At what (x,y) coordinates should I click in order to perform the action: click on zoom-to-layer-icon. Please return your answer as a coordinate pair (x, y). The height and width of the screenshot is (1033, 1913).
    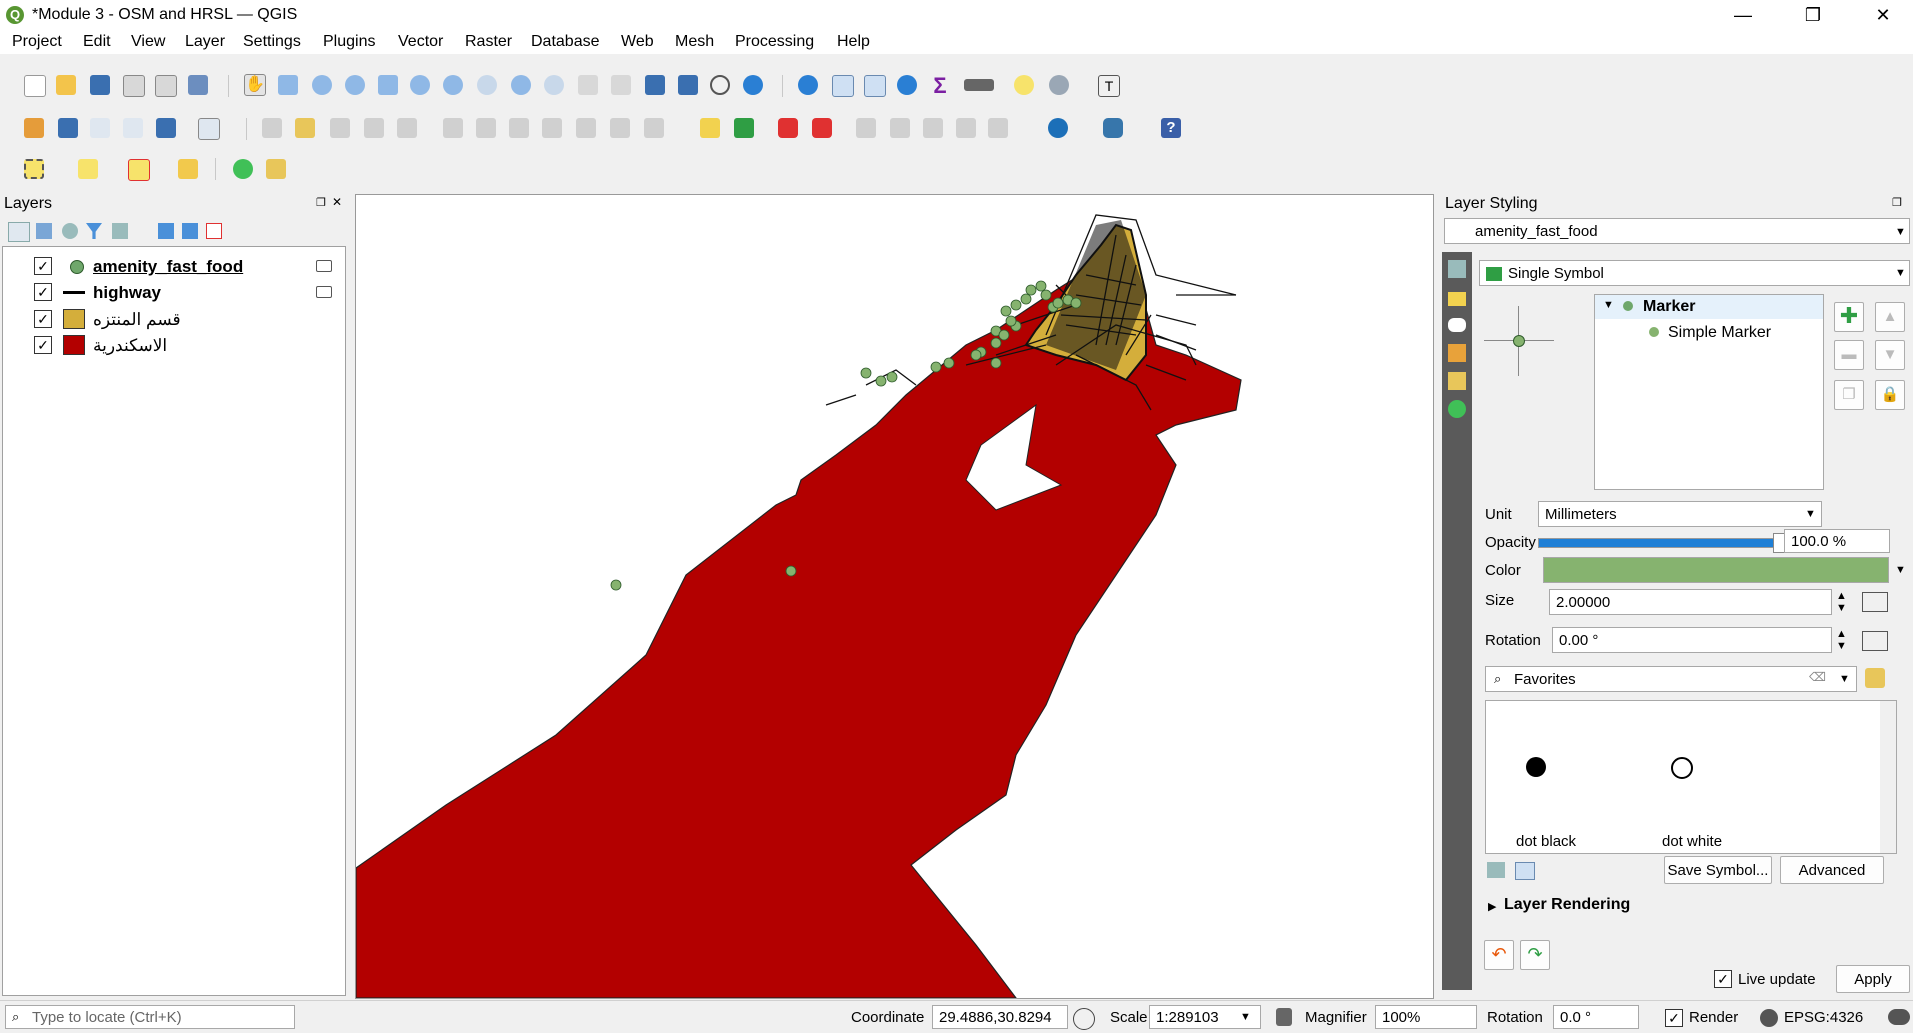
    Looking at the image, I should click on (453, 85).